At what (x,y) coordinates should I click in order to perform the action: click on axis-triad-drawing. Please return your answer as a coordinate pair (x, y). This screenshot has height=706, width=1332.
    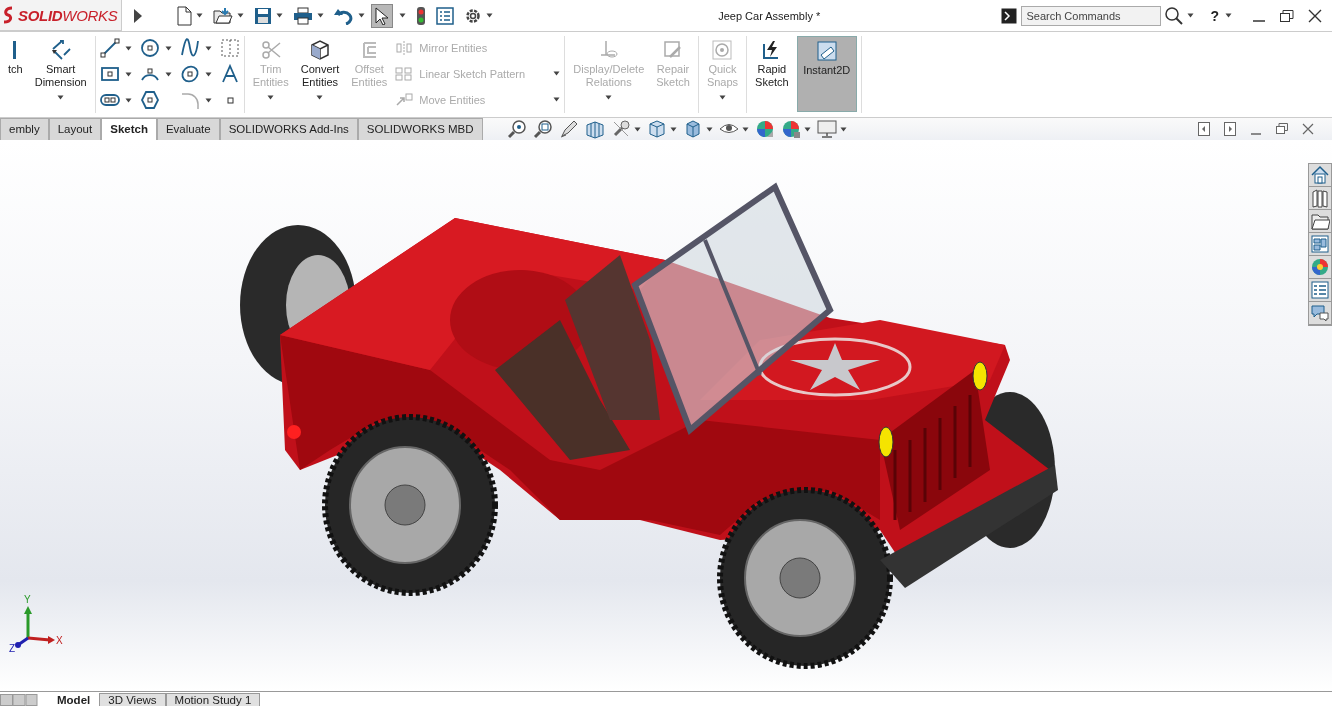
    Looking at the image, I should click on (35, 627).